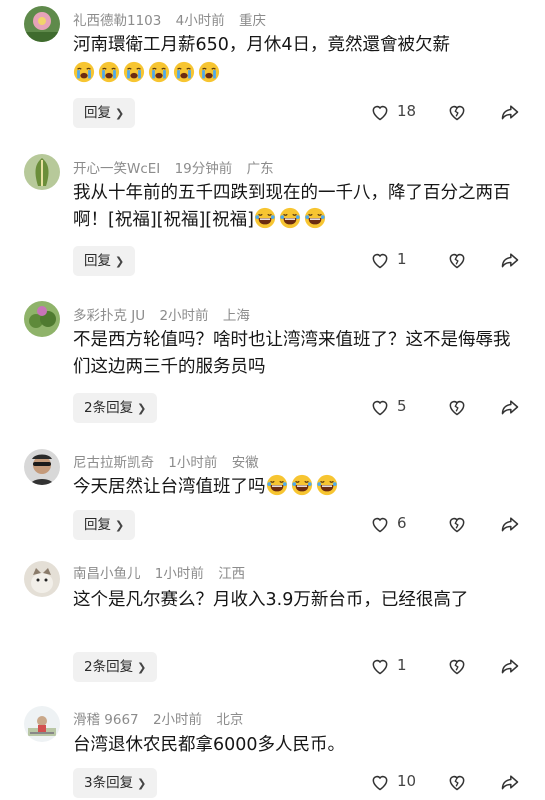 The image size is (545, 800). I want to click on comment-actions: 10, so click(450, 783).